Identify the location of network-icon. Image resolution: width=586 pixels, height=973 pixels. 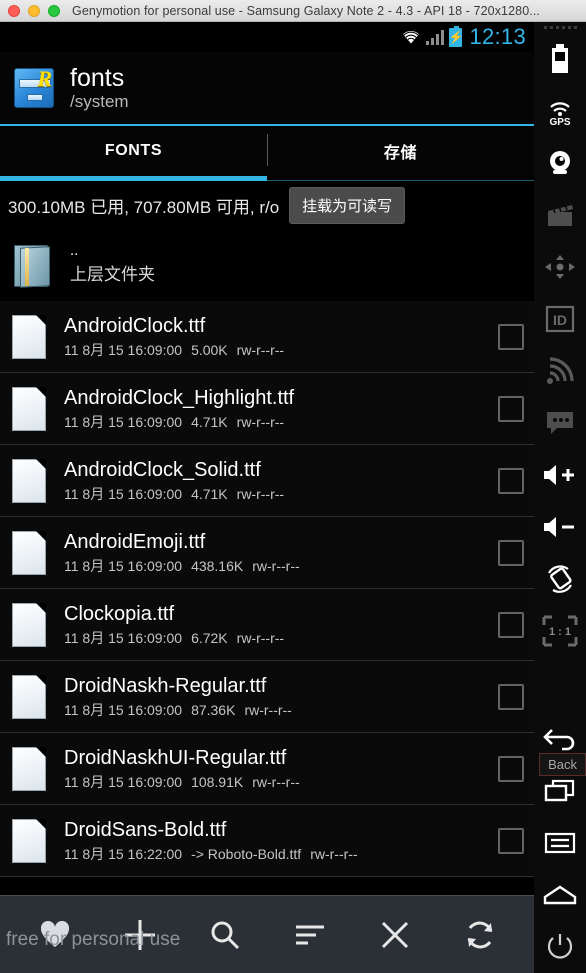
(560, 371).